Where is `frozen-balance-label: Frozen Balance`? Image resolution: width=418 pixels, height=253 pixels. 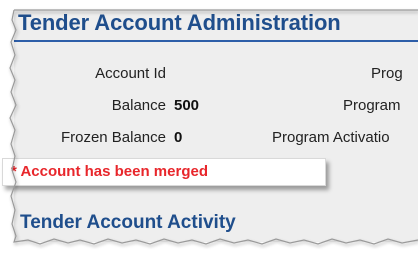 frozen-balance-label: Frozen Balance is located at coordinates (113, 137).